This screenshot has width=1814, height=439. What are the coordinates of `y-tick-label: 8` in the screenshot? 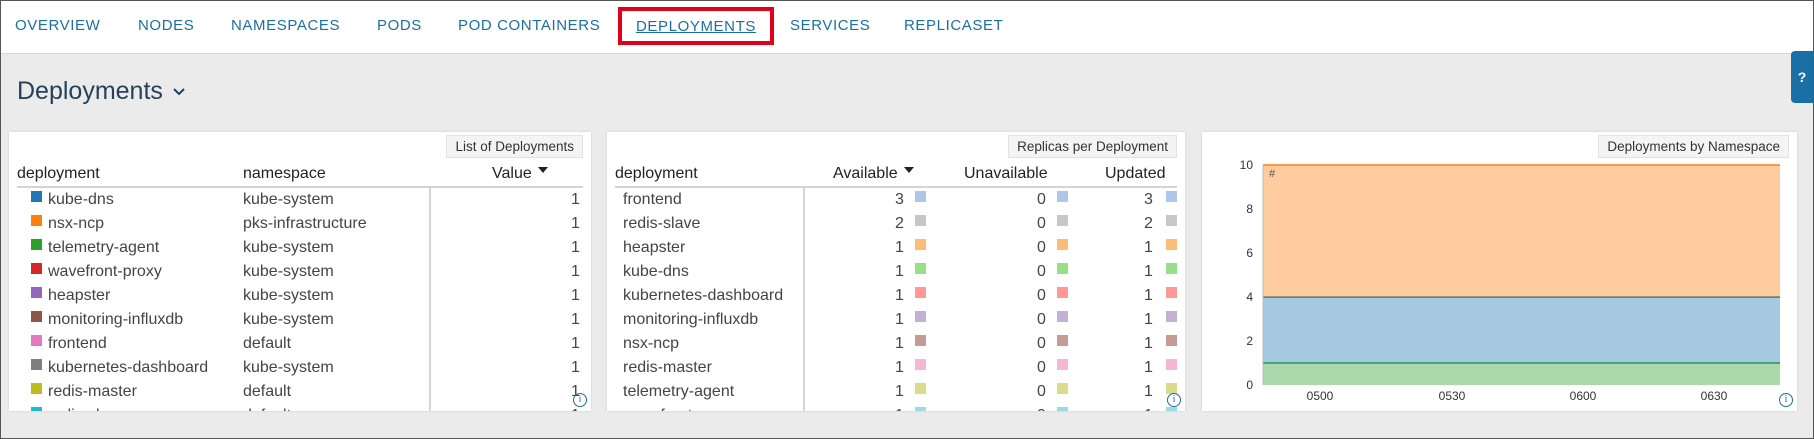 It's located at (1249, 209).